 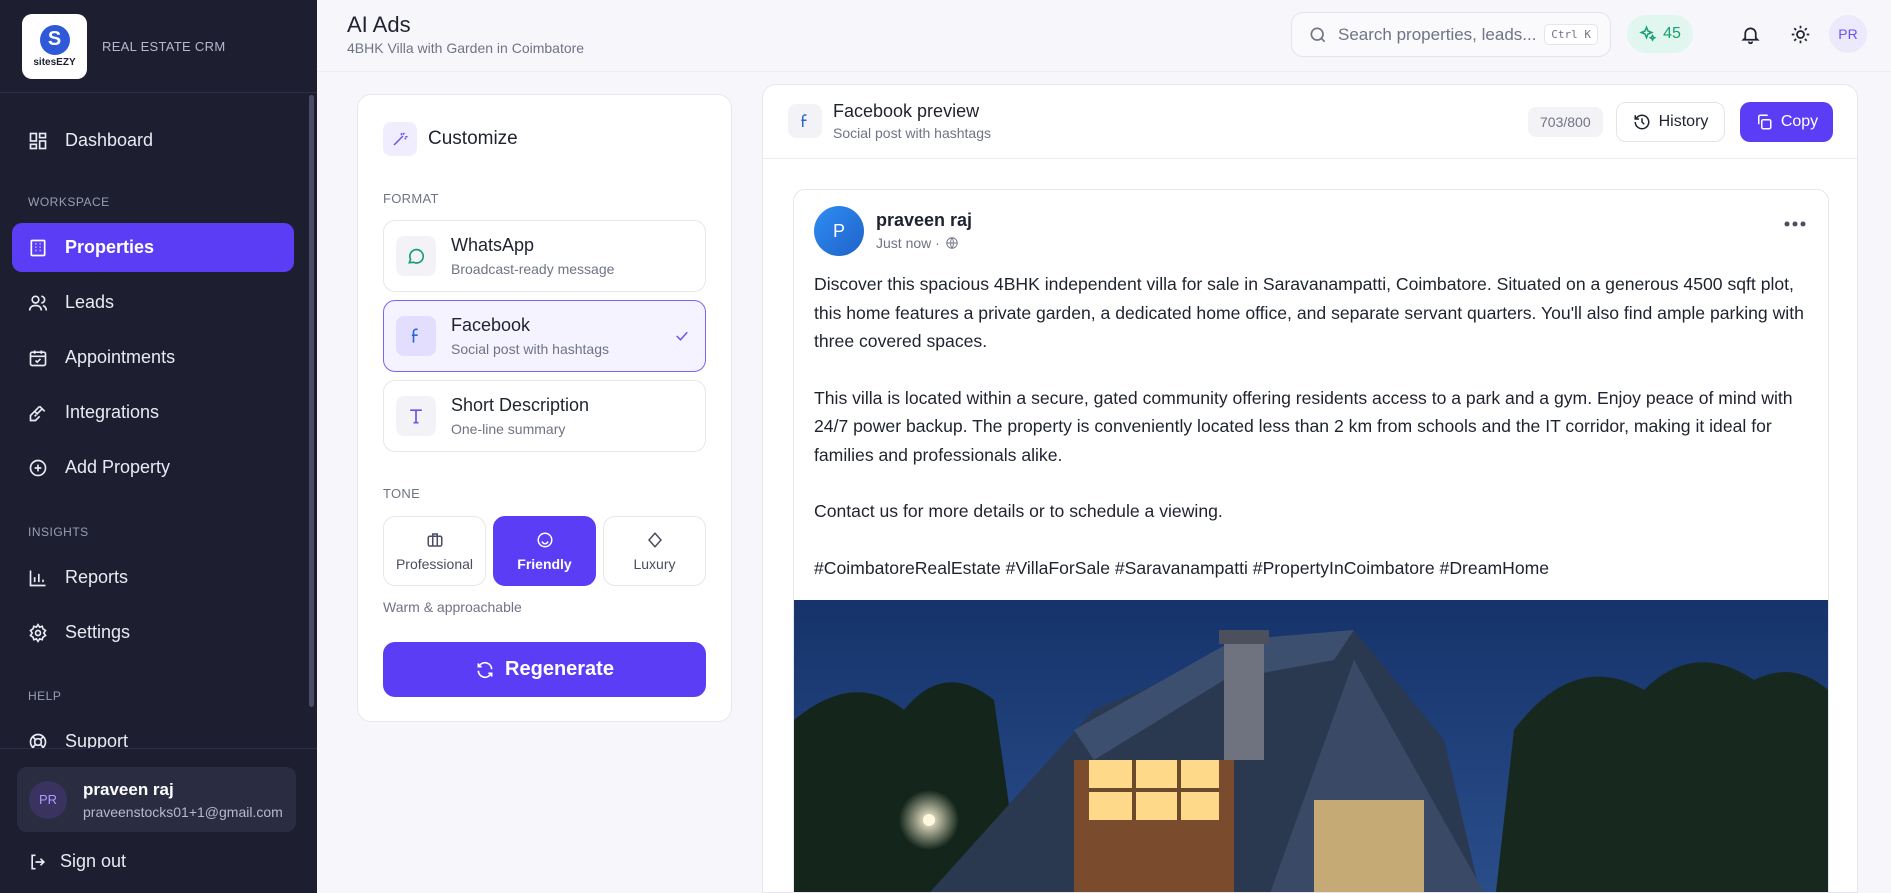 I want to click on customize-title: Customize, so click(x=473, y=138).